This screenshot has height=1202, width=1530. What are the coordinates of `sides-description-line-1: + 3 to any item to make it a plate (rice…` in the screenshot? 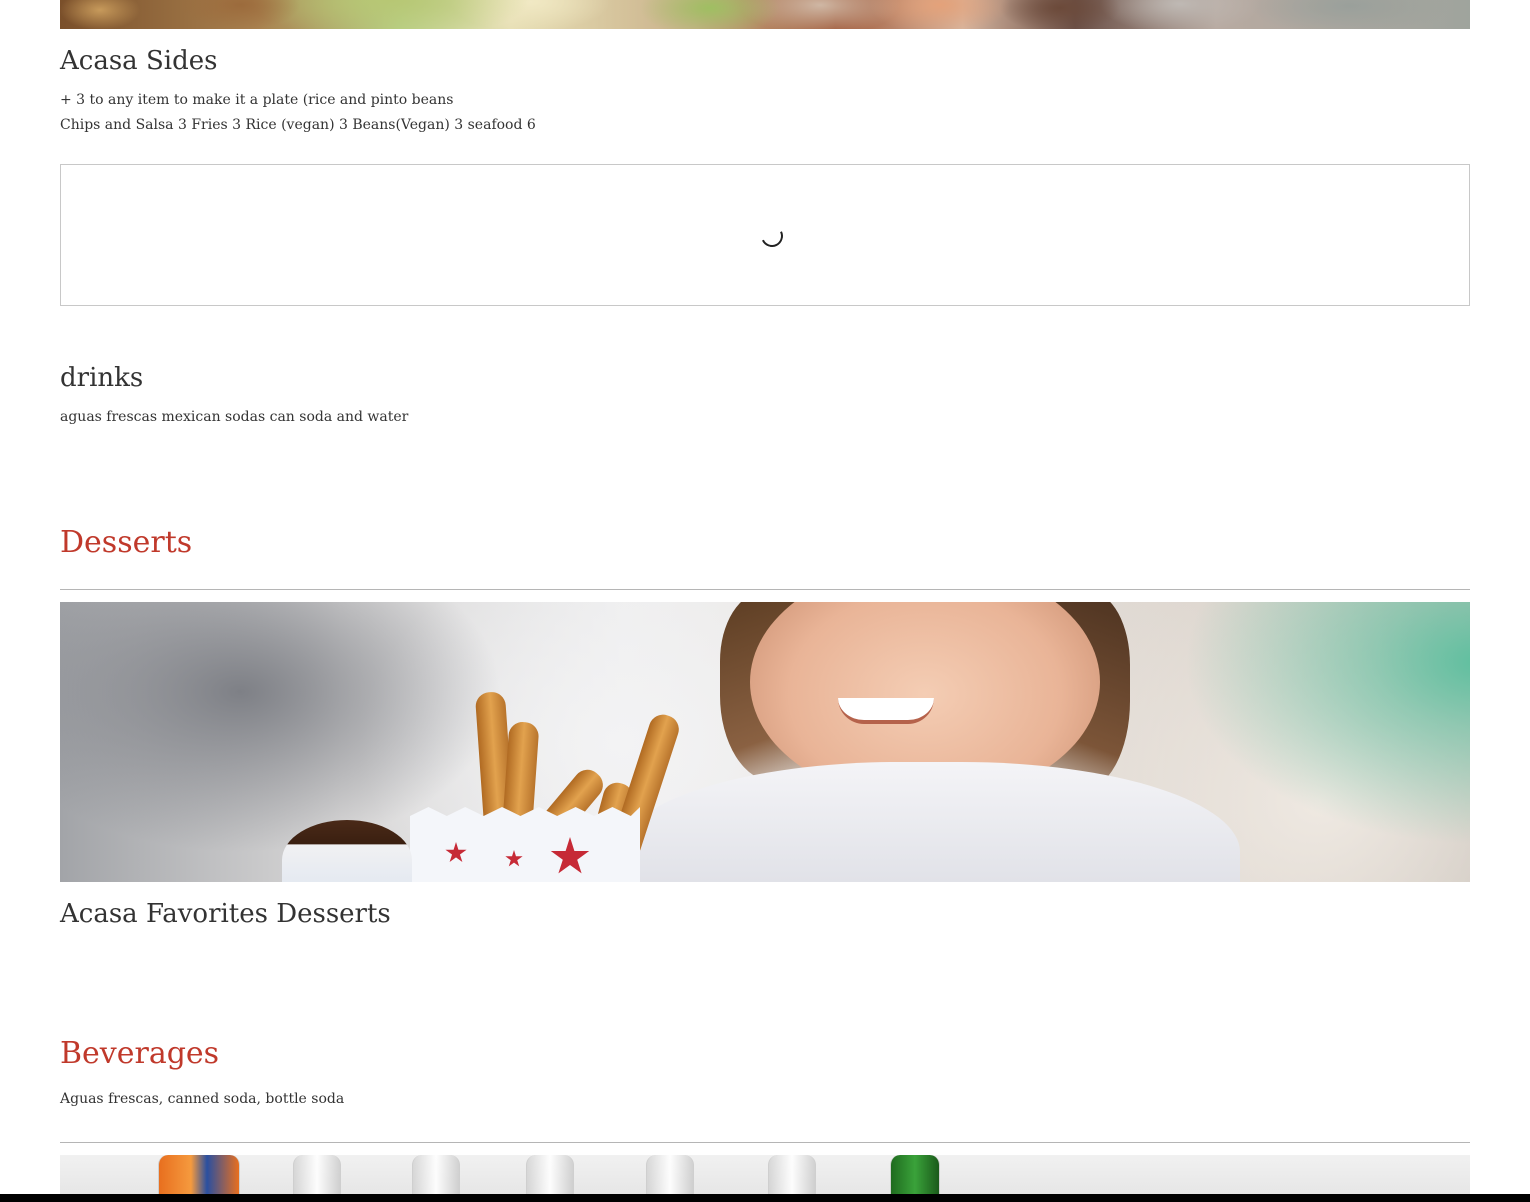 It's located at (257, 100).